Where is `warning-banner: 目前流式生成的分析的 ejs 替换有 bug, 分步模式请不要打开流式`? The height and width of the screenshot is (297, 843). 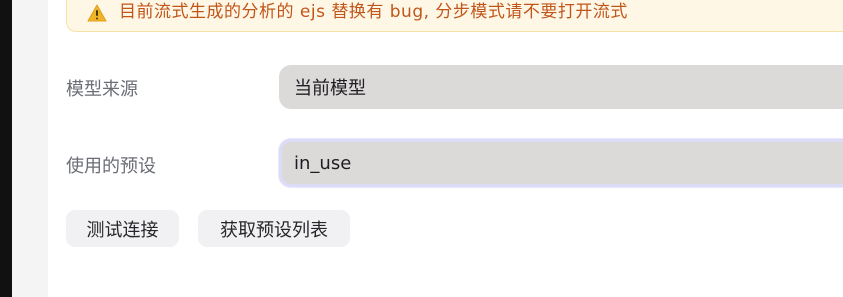
warning-banner: 目前流式生成的分析的 ejs 替换有 bug, 分步模式请不要打开流式 is located at coordinates (454, 16).